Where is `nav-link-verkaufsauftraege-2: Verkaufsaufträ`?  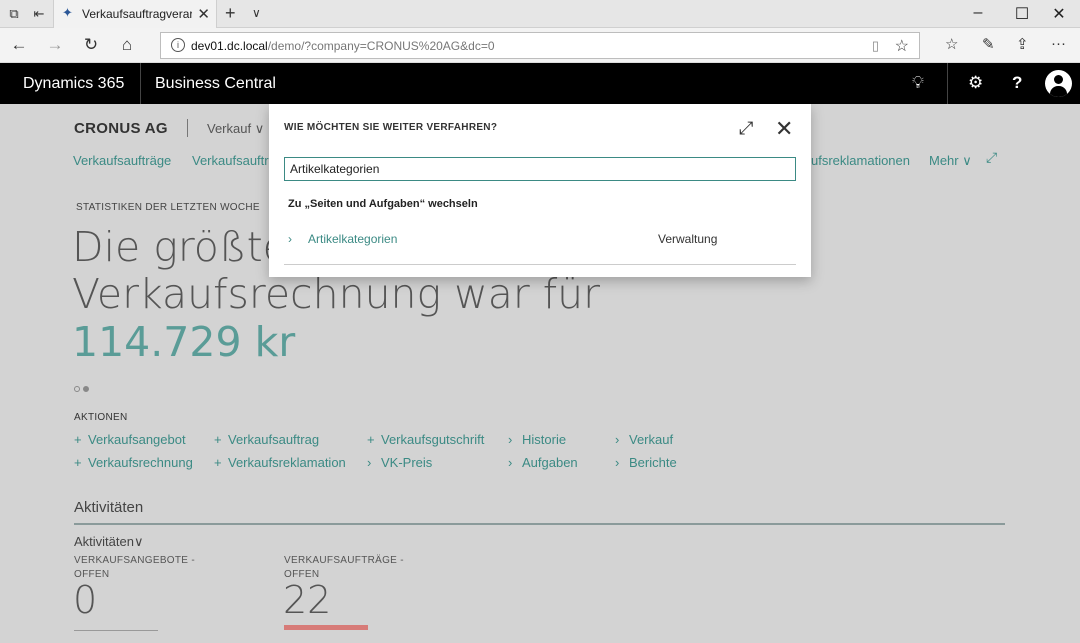
nav-link-verkaufsauftraege-2: Verkaufsaufträ is located at coordinates (234, 160).